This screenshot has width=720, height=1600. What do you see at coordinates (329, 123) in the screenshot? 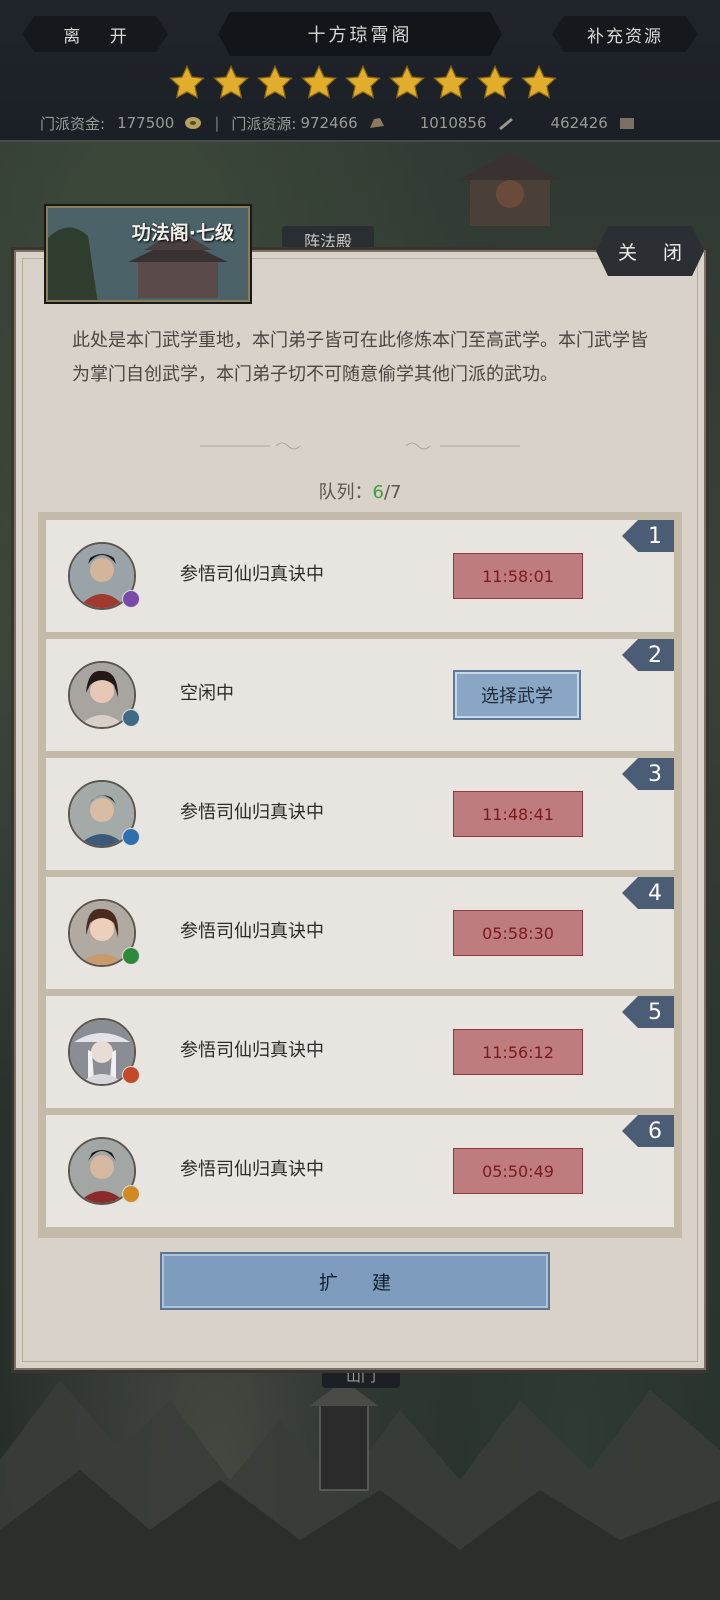
I see `resources-value: 972466` at bounding box center [329, 123].